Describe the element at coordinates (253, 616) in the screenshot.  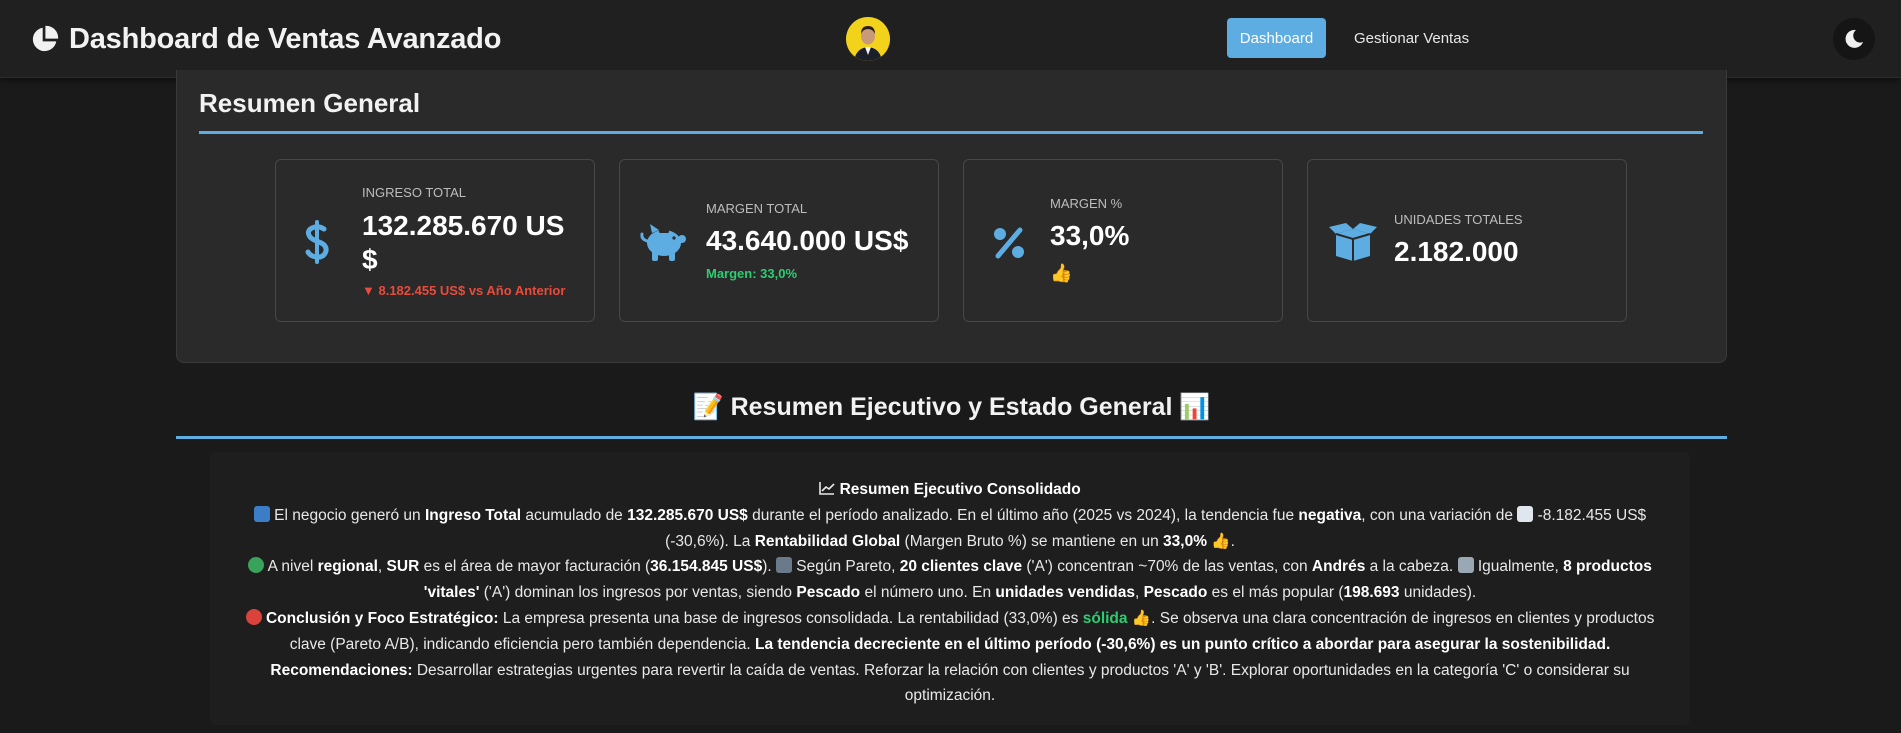
I see `target-icon` at that location.